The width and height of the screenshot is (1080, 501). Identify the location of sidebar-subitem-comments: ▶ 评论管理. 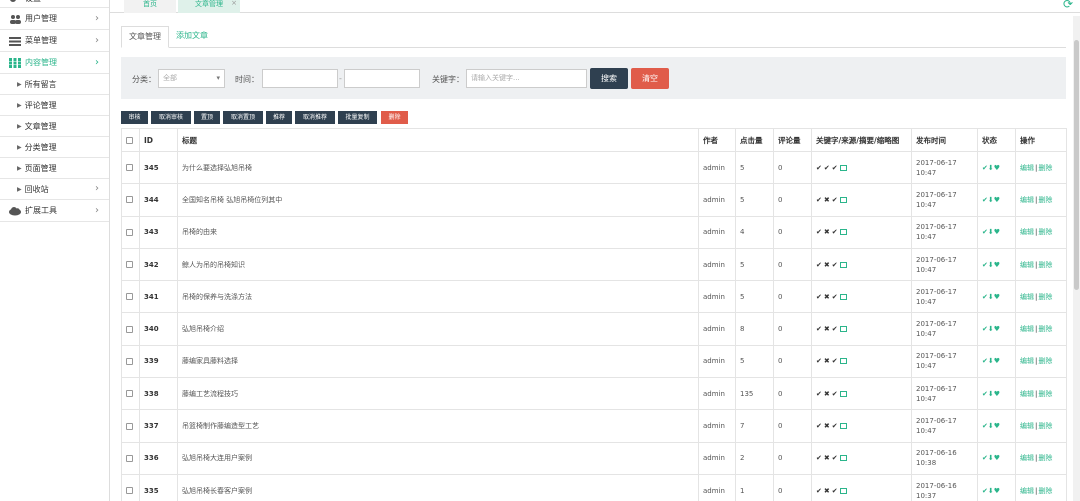
(54, 105).